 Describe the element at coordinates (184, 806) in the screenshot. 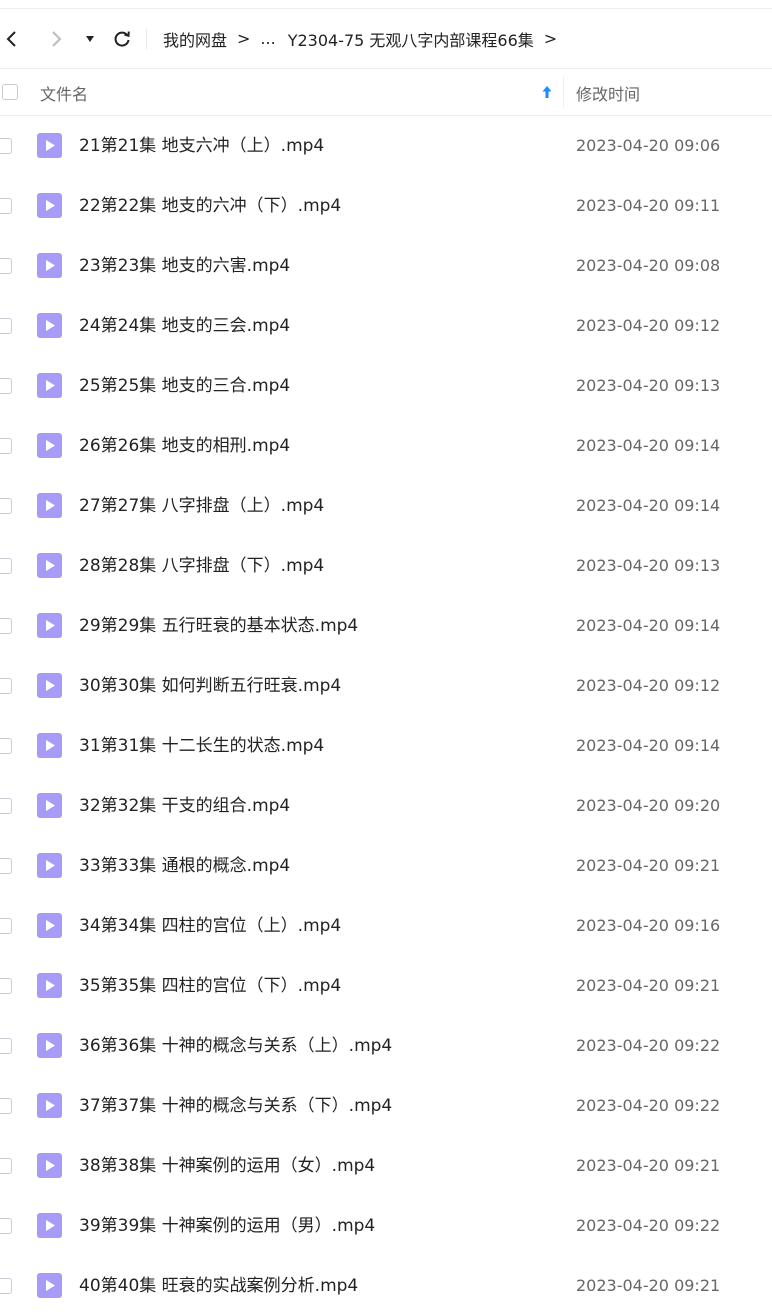

I see `file-name: 32第32集 干支的组合.mp4` at that location.